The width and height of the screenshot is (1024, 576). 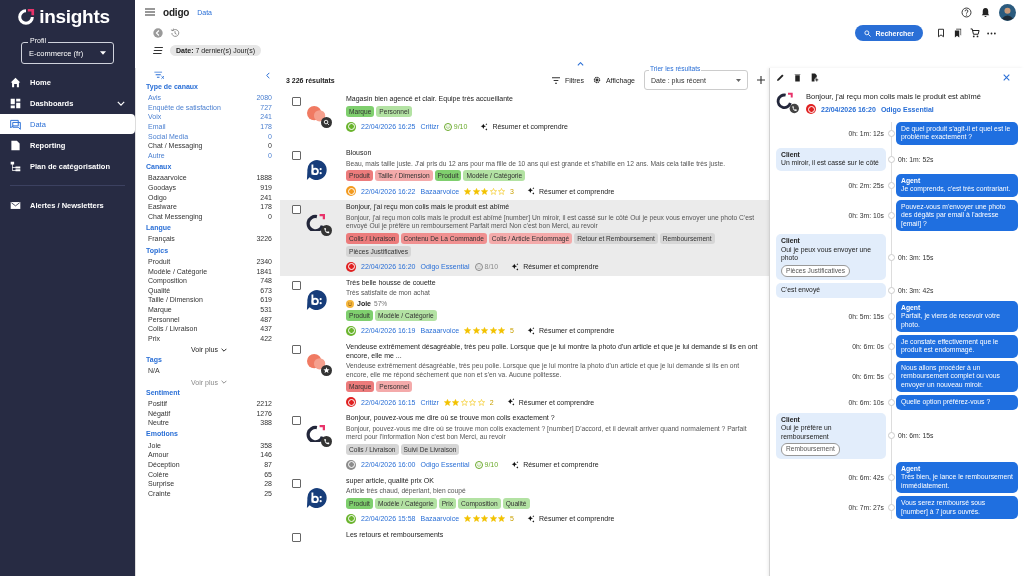 I want to click on brand-logo: odigo, so click(x=176, y=12).